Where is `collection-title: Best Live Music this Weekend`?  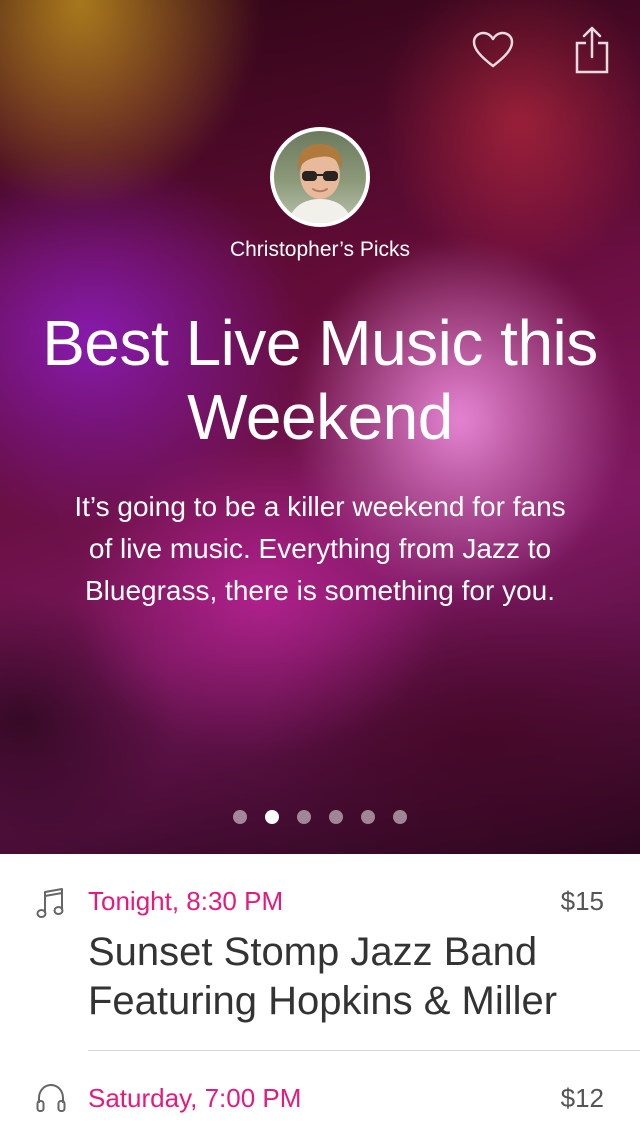
collection-title: Best Live Music this Weekend is located at coordinates (320, 380).